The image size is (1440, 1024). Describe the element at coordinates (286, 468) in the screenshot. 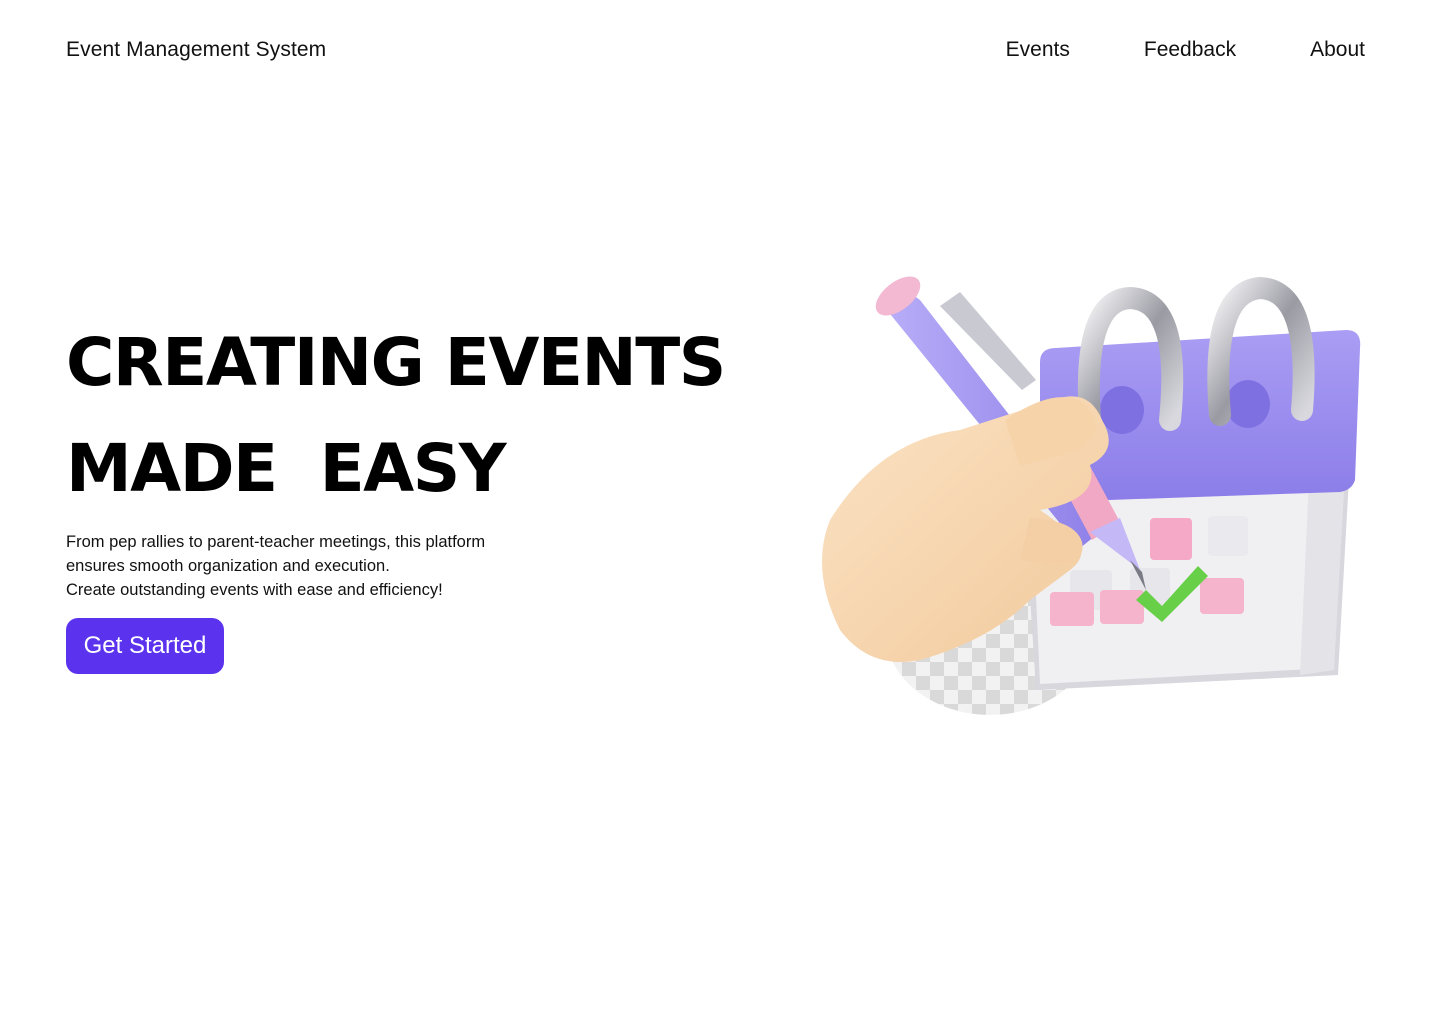

I see `hero-title-line-2: MADE EASY` at that location.